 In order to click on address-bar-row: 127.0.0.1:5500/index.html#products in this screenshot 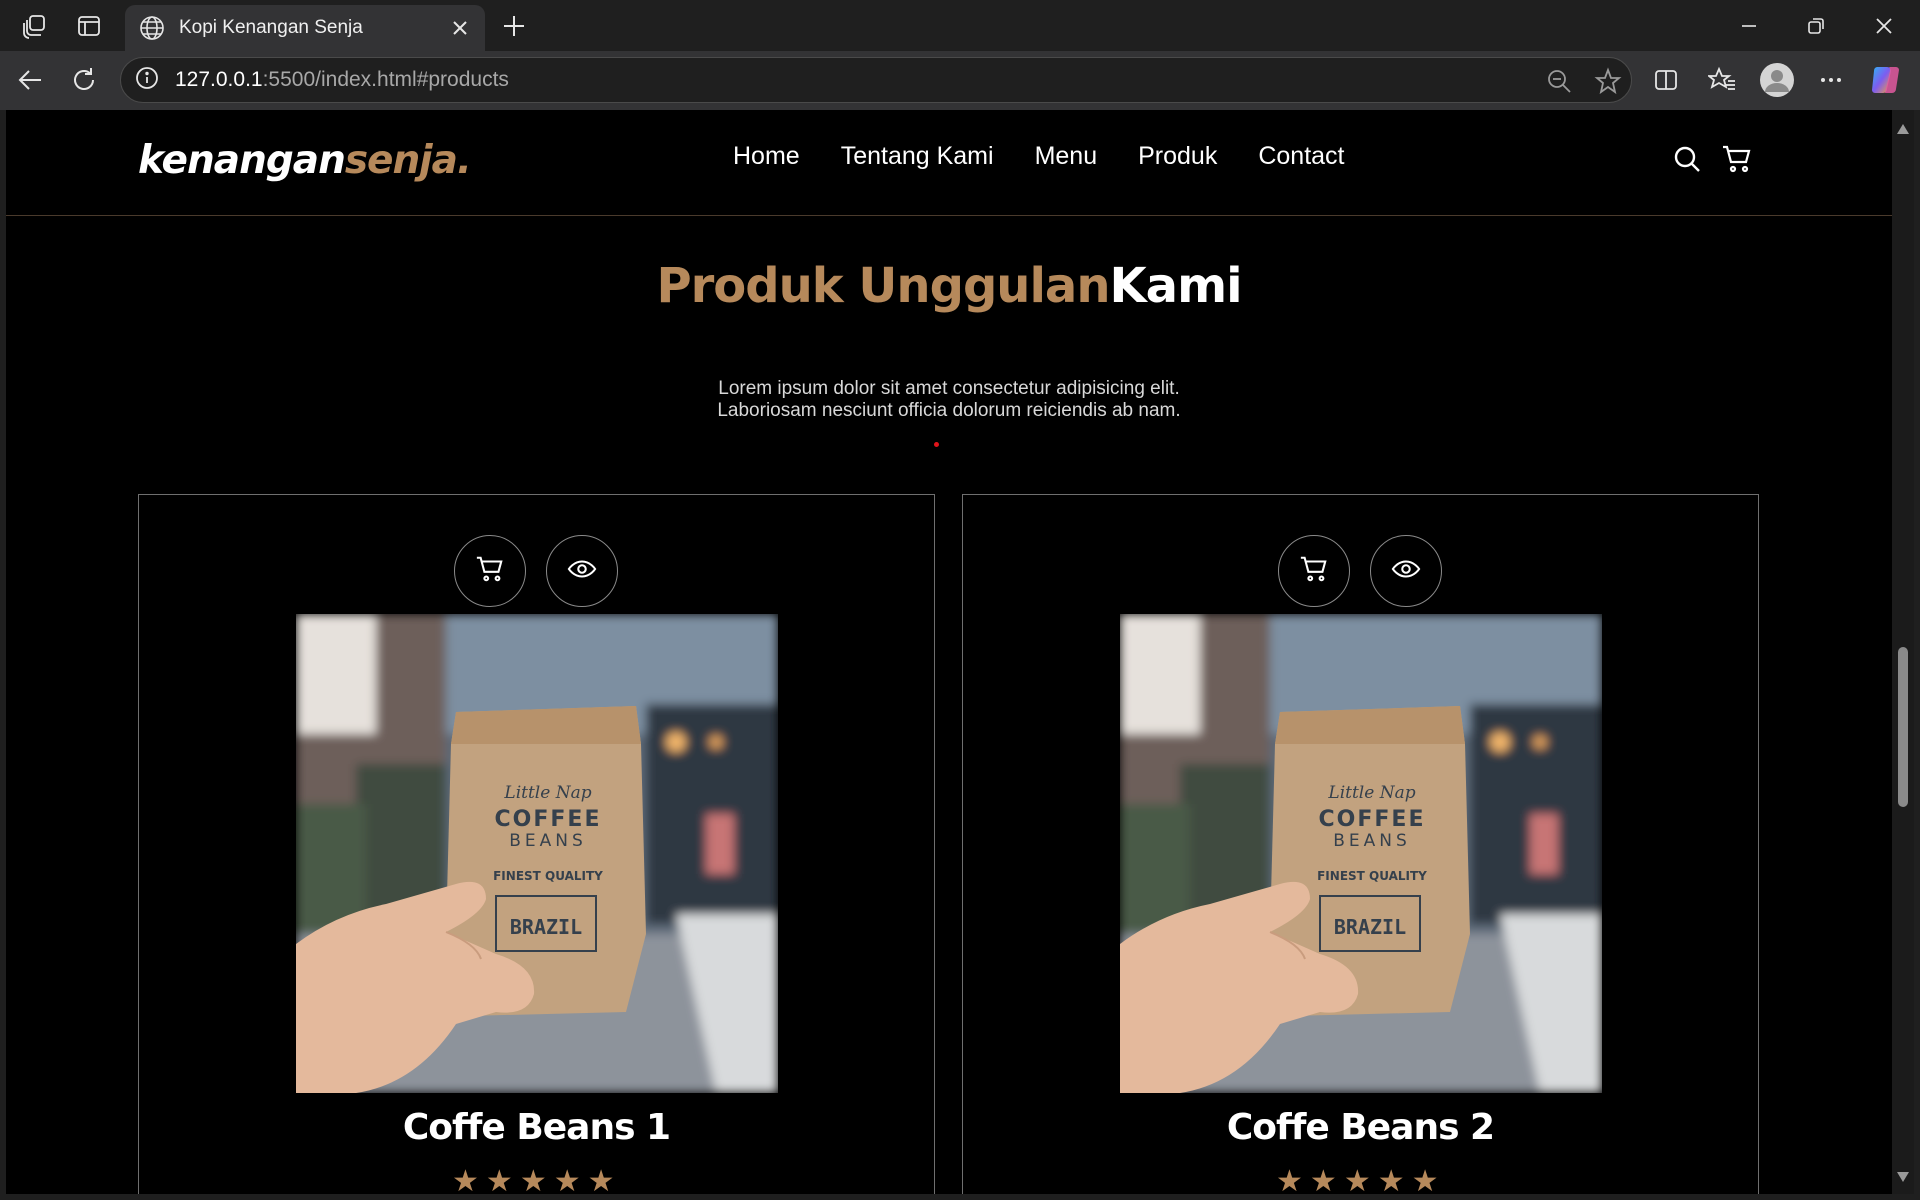, I will do `click(960, 80)`.